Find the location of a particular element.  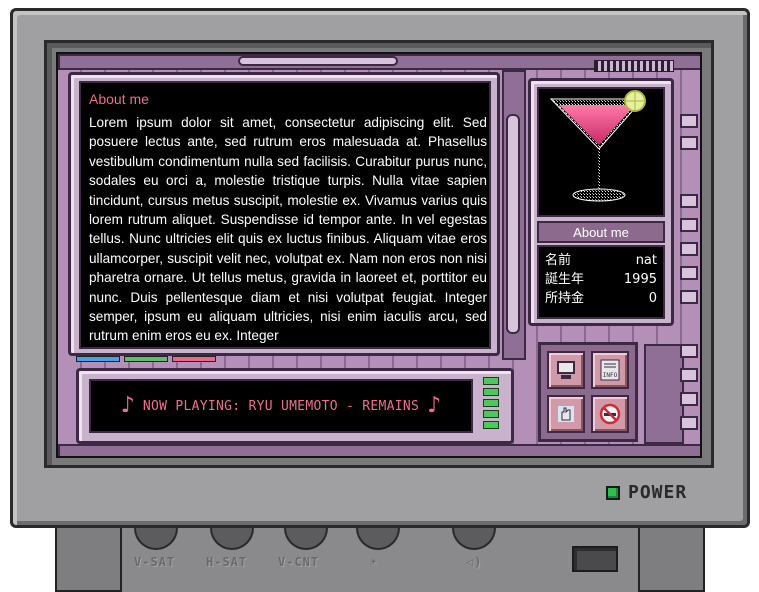

v-cnt-label: V-CNT is located at coordinates (299, 562).